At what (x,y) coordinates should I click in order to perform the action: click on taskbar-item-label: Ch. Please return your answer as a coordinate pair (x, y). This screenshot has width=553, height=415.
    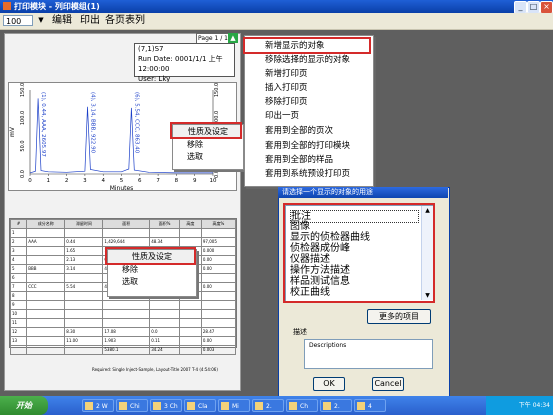
    Looking at the image, I should click on (304, 406).